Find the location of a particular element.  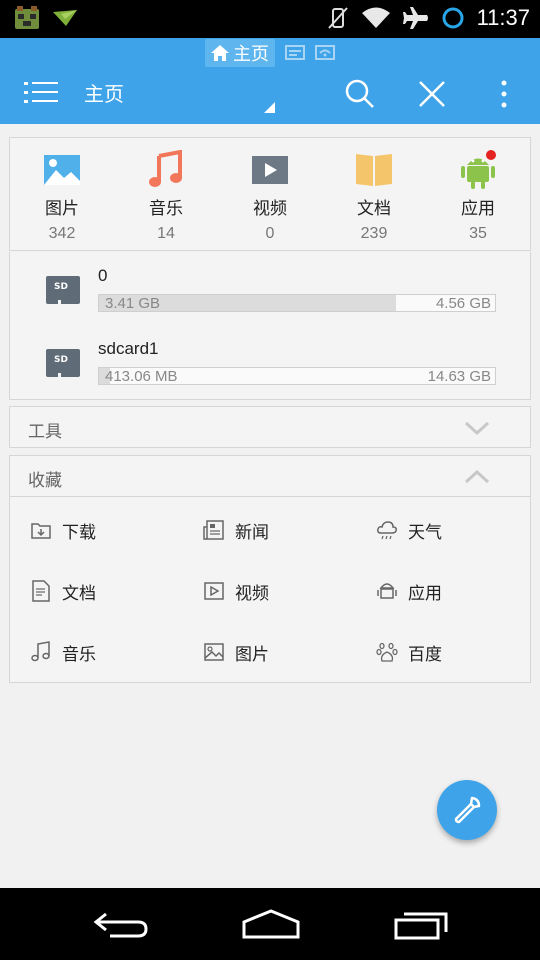

favorite-news: 新闻 is located at coordinates (236, 530).